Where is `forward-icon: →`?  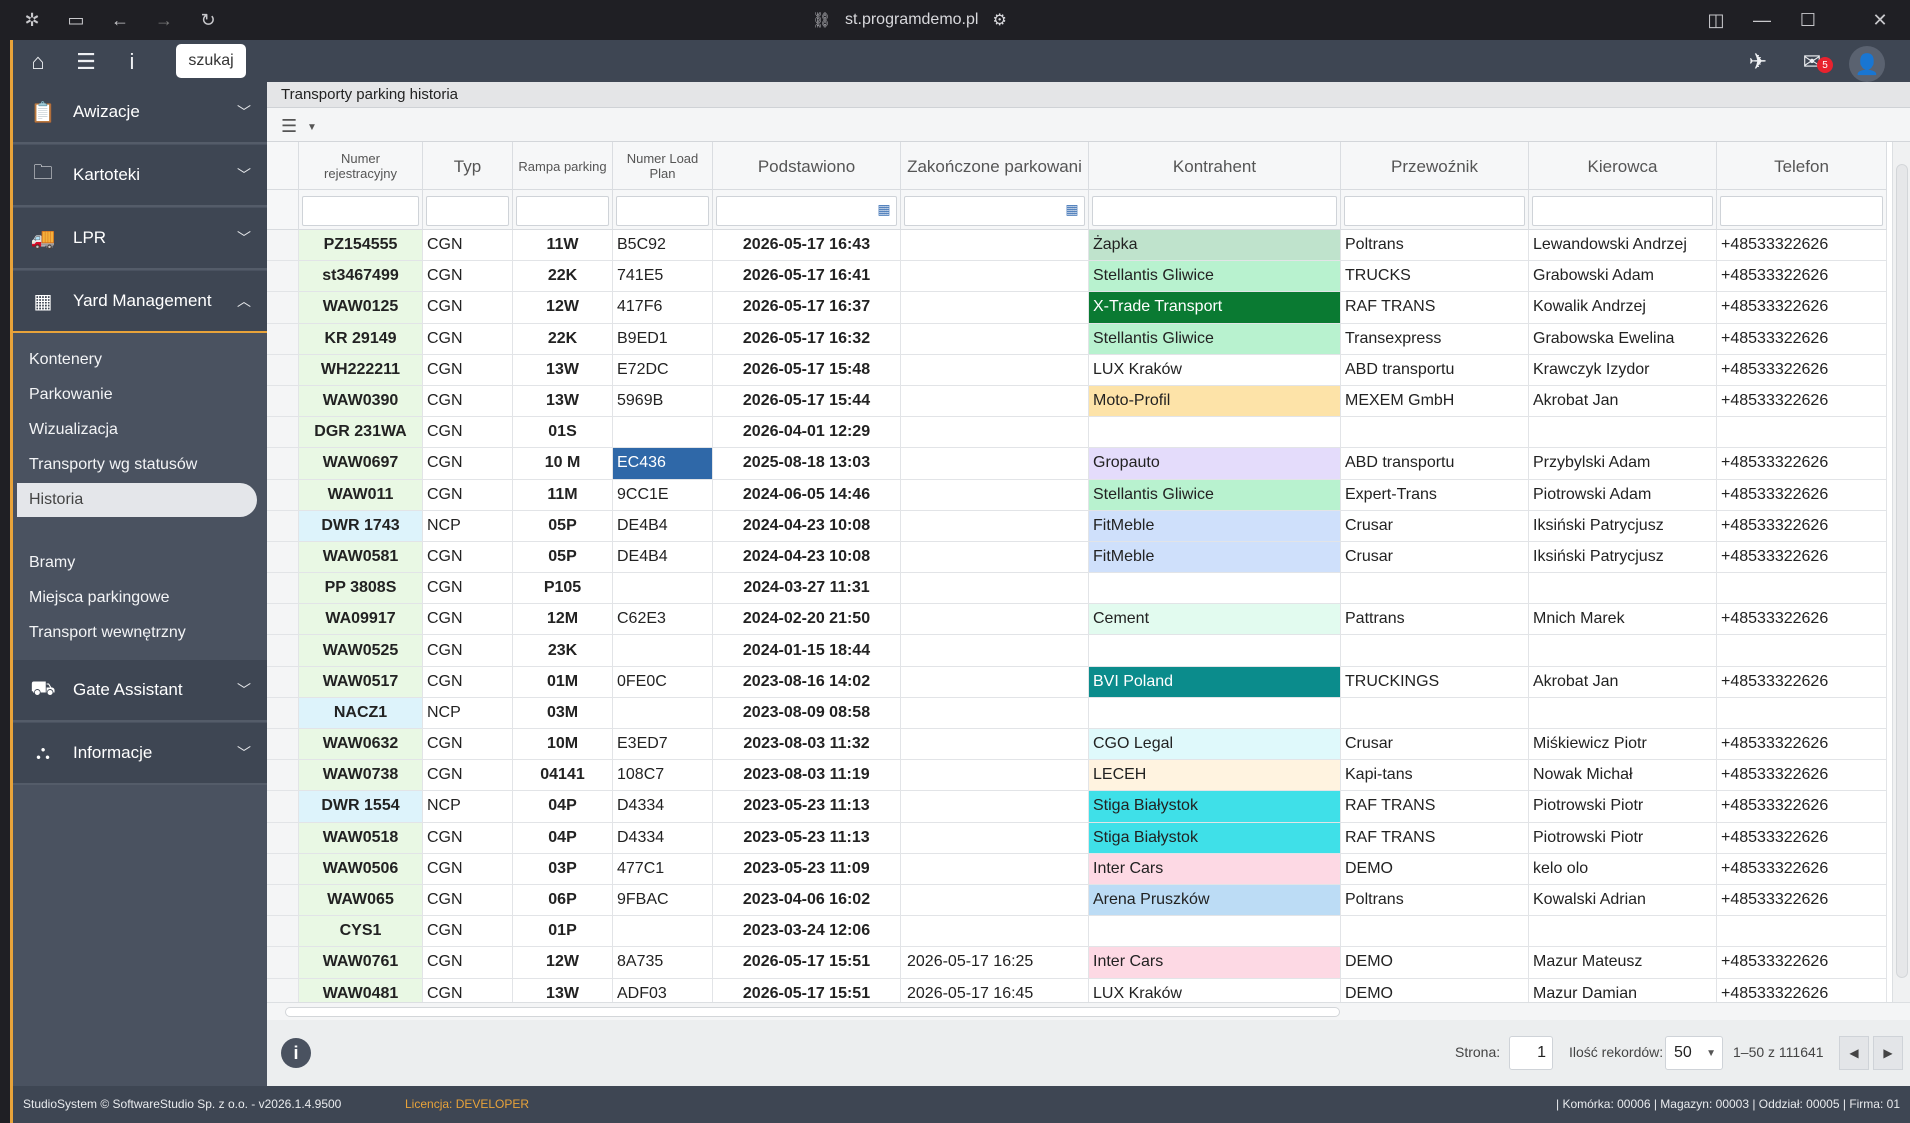 forward-icon: → is located at coordinates (164, 20).